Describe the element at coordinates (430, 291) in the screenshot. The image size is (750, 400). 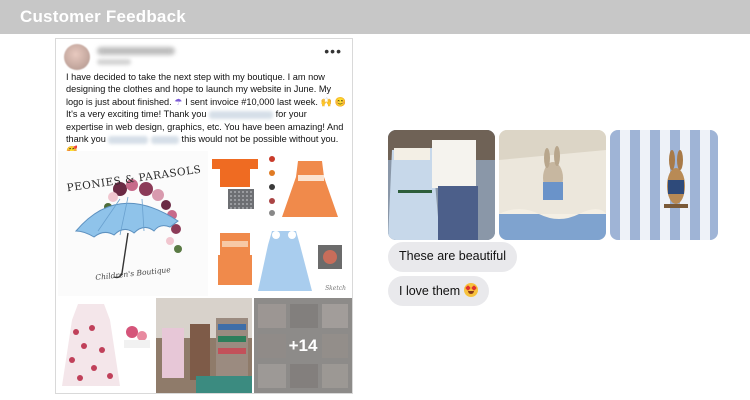
I see `chat-bubble-text: I love them` at that location.